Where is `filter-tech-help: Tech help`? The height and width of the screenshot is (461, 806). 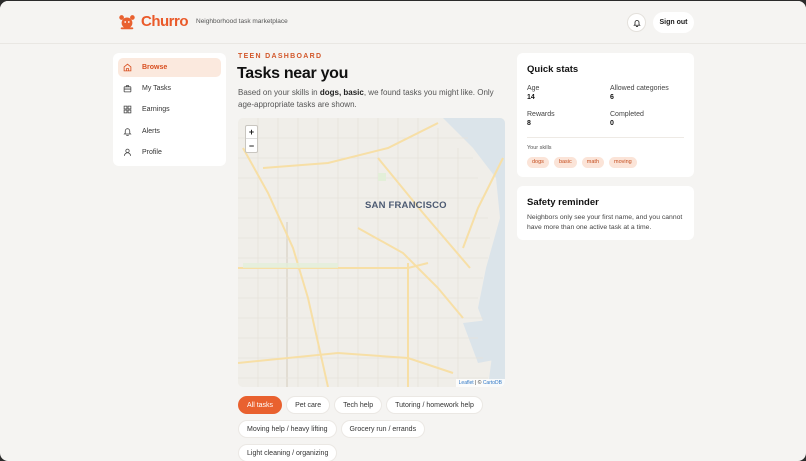 filter-tech-help: Tech help is located at coordinates (358, 405).